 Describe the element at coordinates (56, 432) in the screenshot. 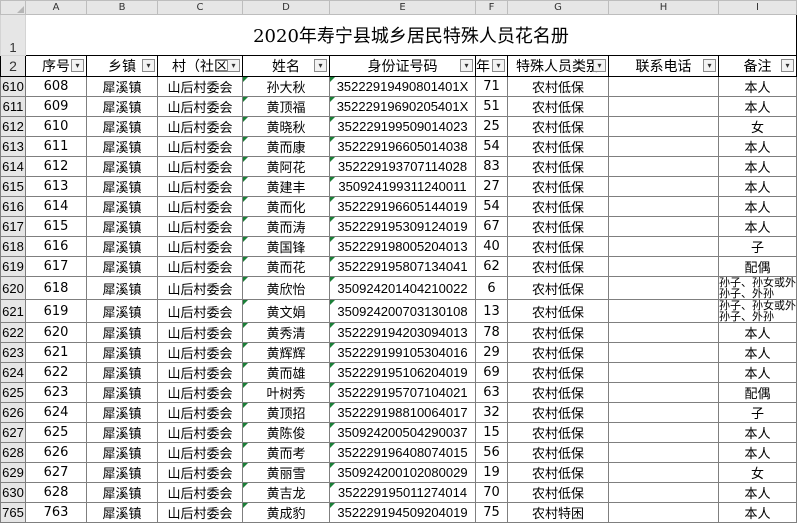

I see `cell-seq: 625` at that location.